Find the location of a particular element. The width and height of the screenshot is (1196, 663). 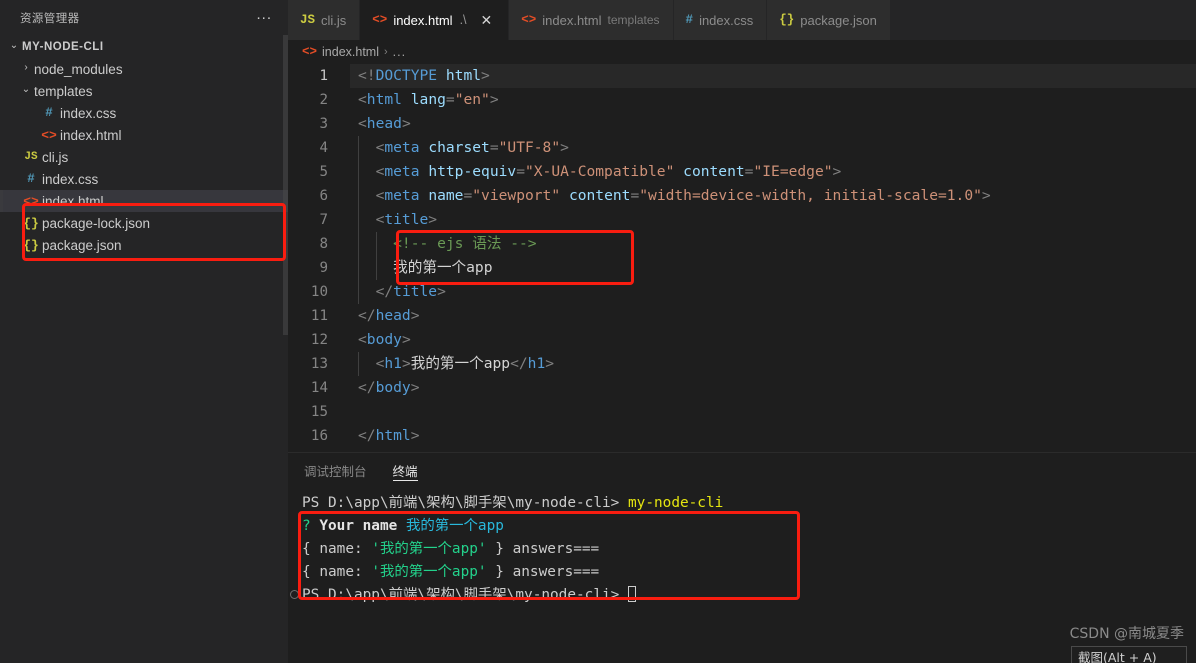

tree-item-package-json: {} package.json is located at coordinates (144, 245).